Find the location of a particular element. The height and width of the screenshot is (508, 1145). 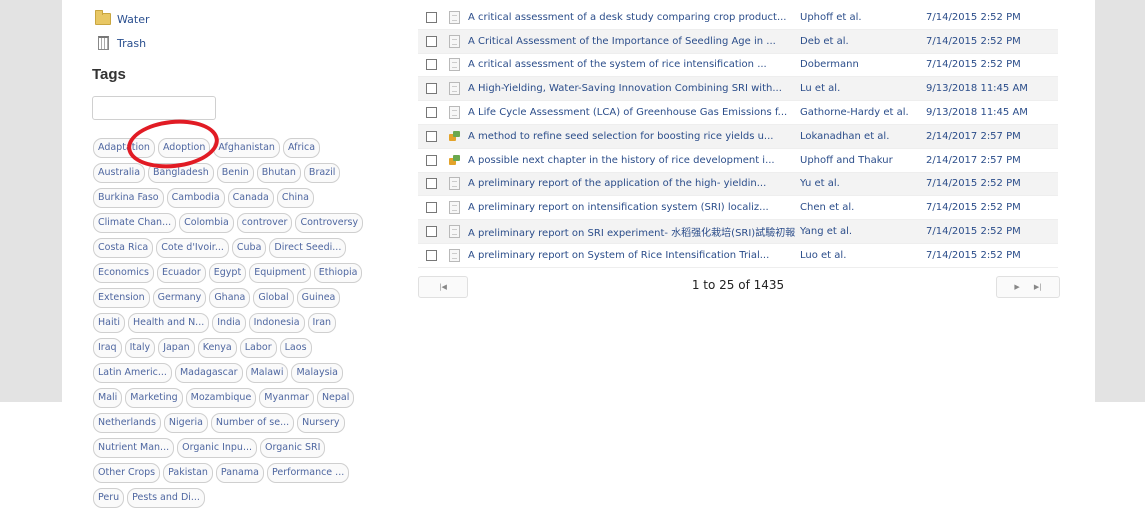

tag-button: Bhutan is located at coordinates (278, 173).